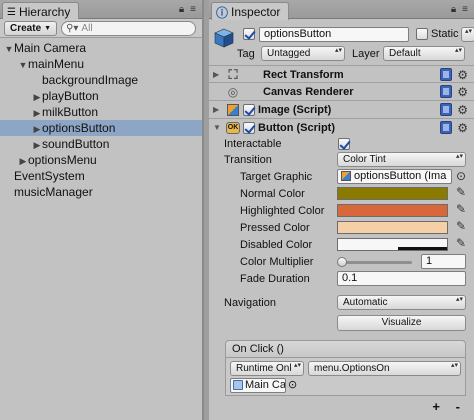 The image size is (474, 420). I want to click on canvas-renderer-header: ◎ Canvas Renderer ⚙, so click(341, 91).